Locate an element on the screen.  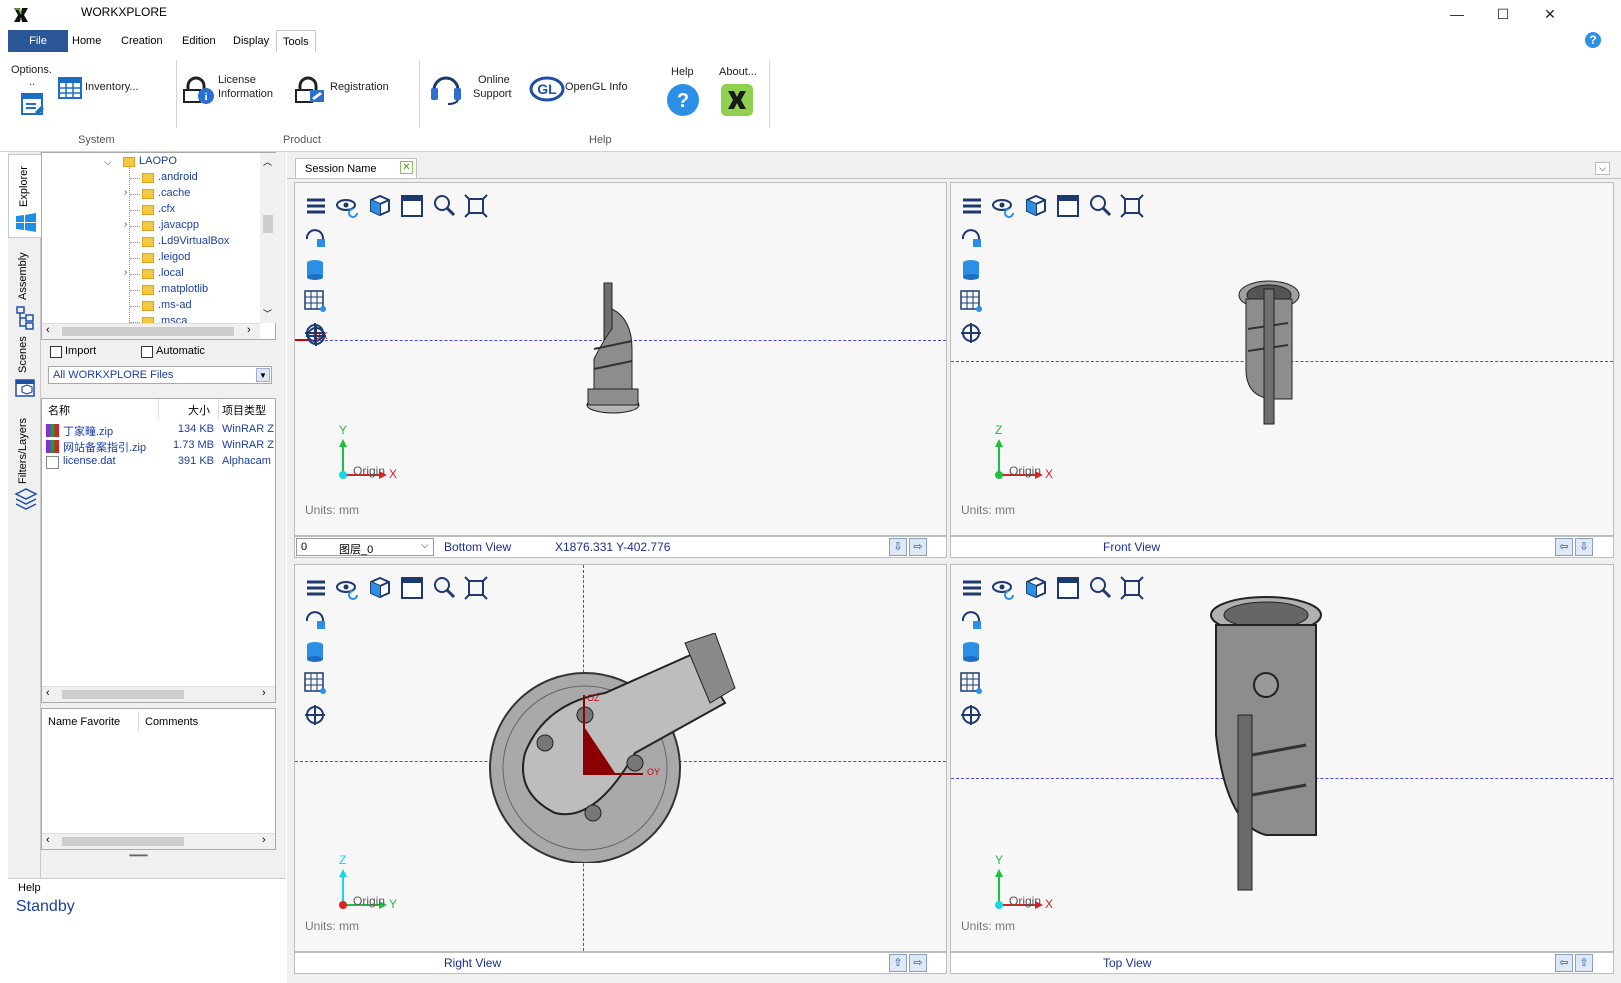
online-line1: Online is located at coordinates (494, 80).